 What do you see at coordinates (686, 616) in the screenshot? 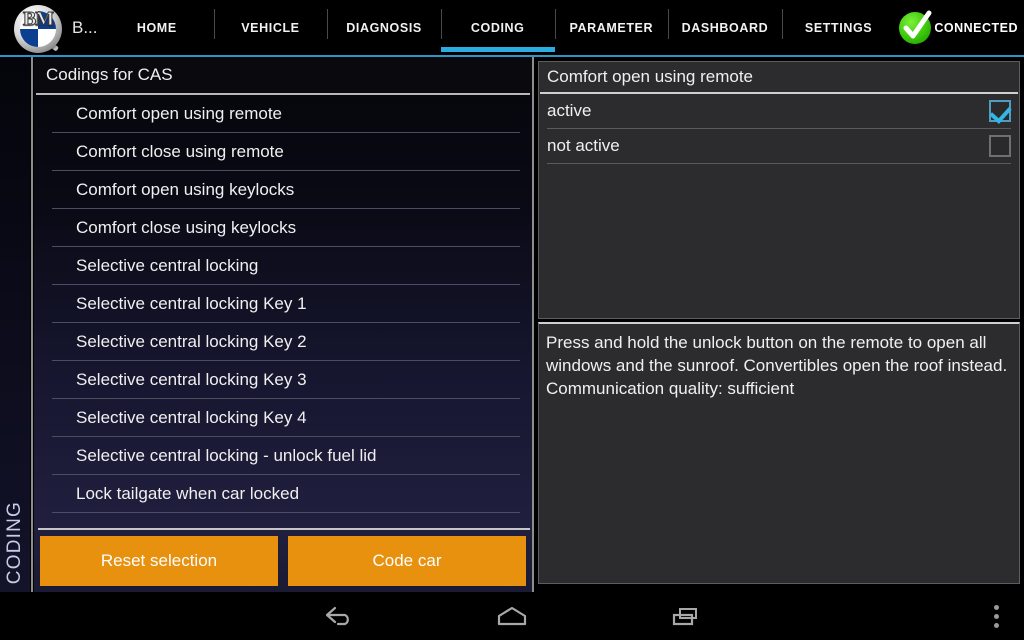
I see `recents-squares-icon` at bounding box center [686, 616].